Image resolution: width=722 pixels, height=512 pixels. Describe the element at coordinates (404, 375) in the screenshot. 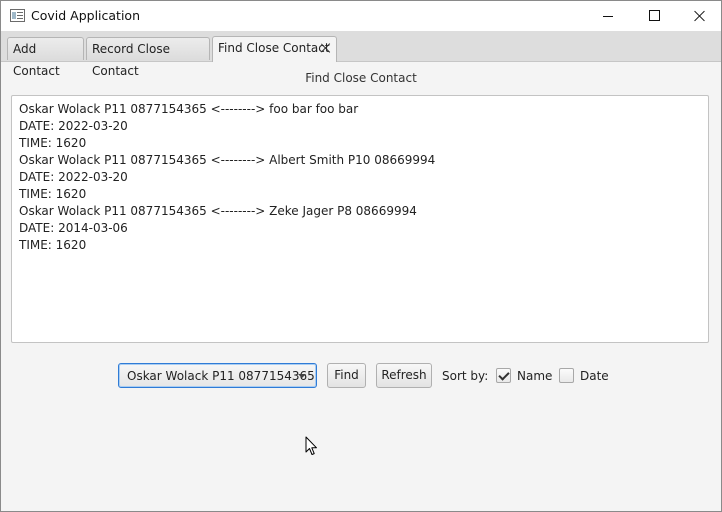

I see `refresh-button: Refresh` at that location.